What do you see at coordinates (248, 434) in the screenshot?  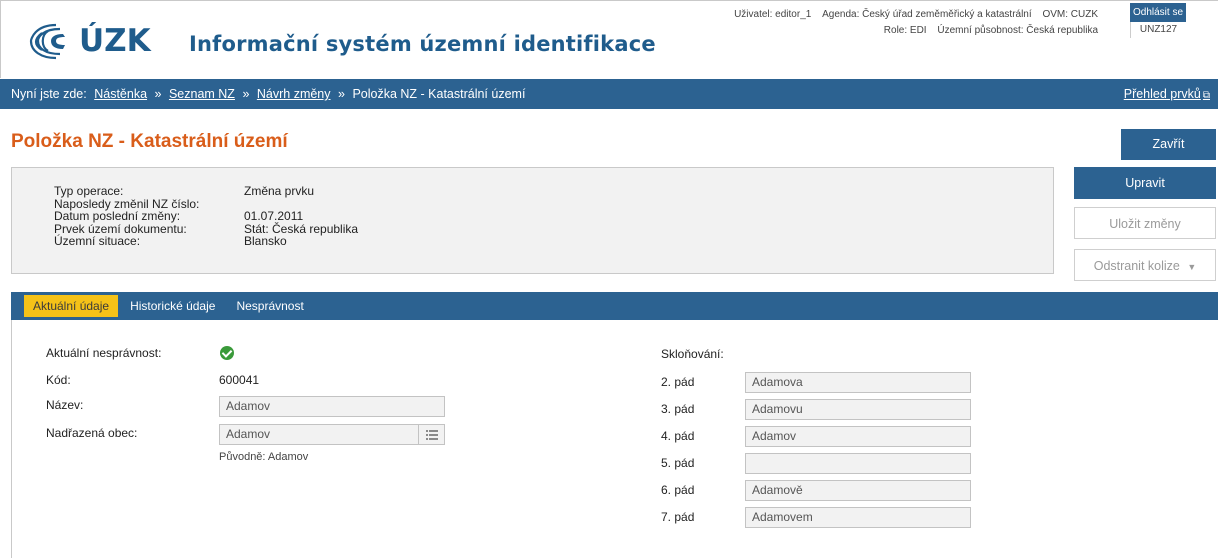 I see `parent-municipality-value: Adamov` at bounding box center [248, 434].